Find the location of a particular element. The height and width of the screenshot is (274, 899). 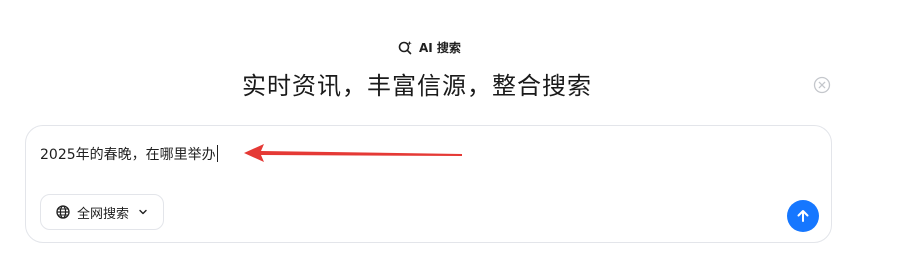

globe-icon is located at coordinates (63, 212).